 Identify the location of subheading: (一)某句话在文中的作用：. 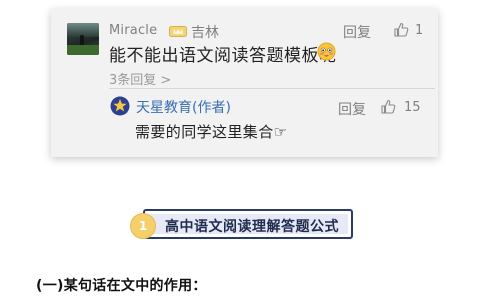
(121, 286).